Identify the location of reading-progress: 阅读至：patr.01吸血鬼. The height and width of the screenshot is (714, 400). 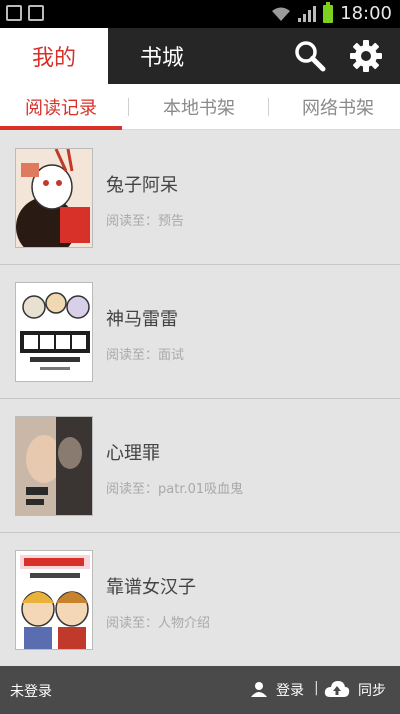
(175, 489).